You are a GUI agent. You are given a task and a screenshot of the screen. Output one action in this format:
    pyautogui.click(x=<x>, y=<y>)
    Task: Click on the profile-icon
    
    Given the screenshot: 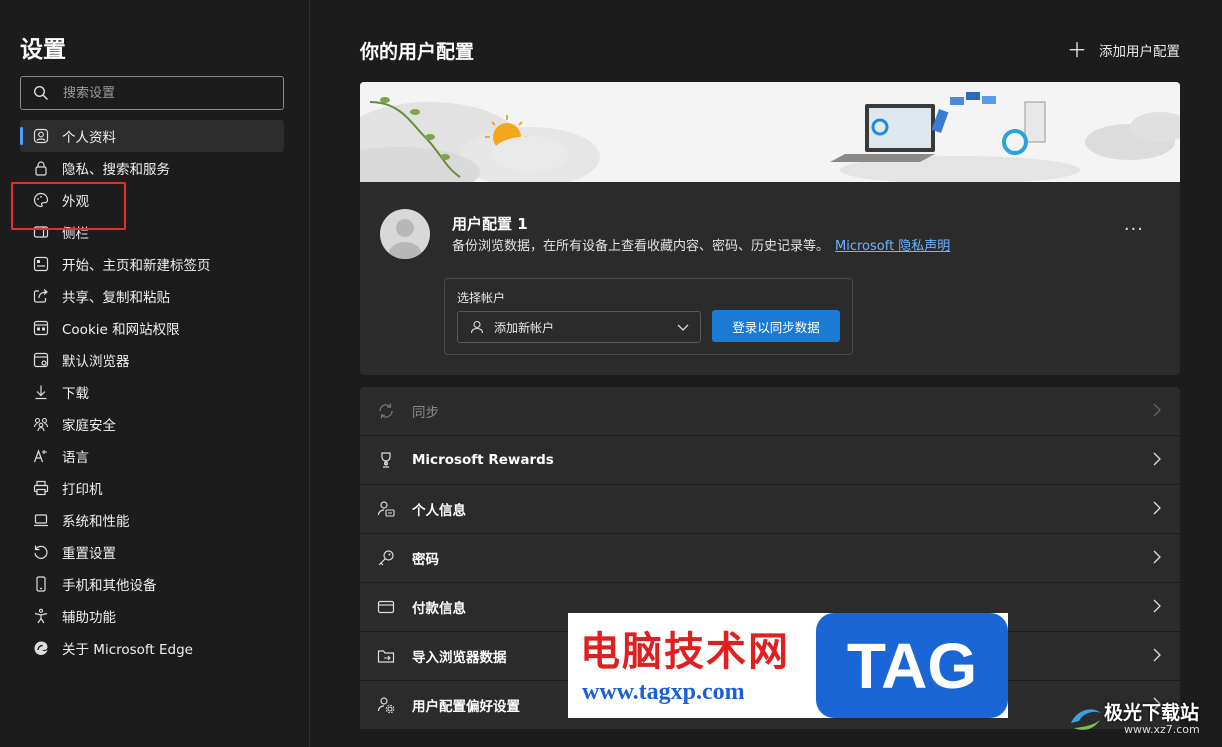 What is the action you would take?
    pyautogui.click(x=41, y=136)
    